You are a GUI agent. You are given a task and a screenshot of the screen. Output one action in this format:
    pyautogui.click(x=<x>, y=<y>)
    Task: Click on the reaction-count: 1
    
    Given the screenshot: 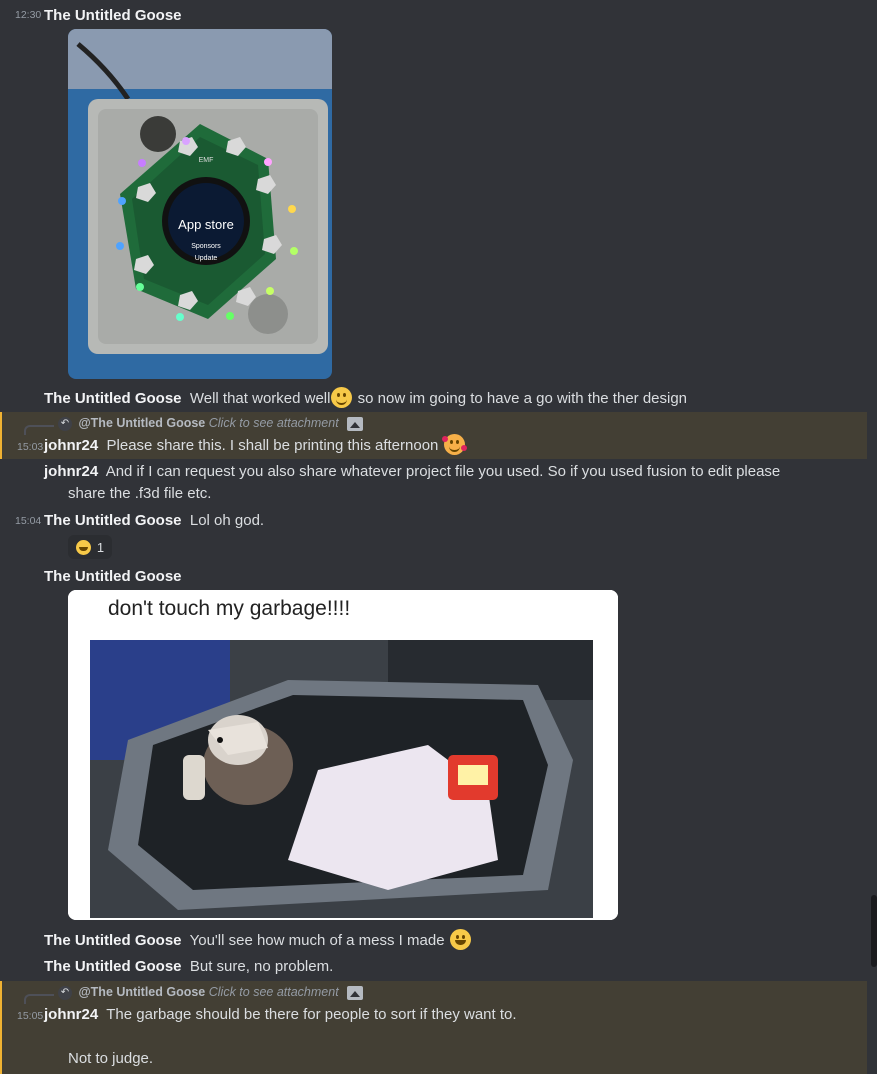 What is the action you would take?
    pyautogui.click(x=100, y=547)
    